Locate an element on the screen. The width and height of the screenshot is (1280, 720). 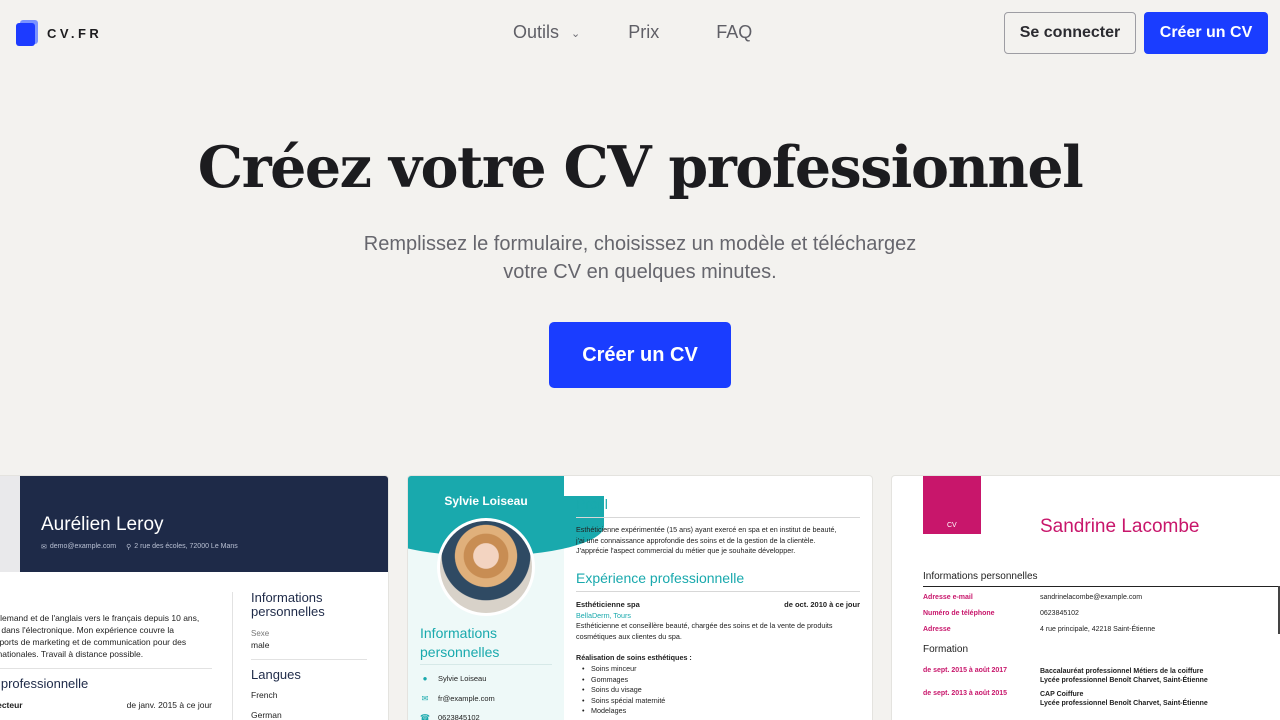
contact-row: ☎ 0623845102 is located at coordinates (450, 716).